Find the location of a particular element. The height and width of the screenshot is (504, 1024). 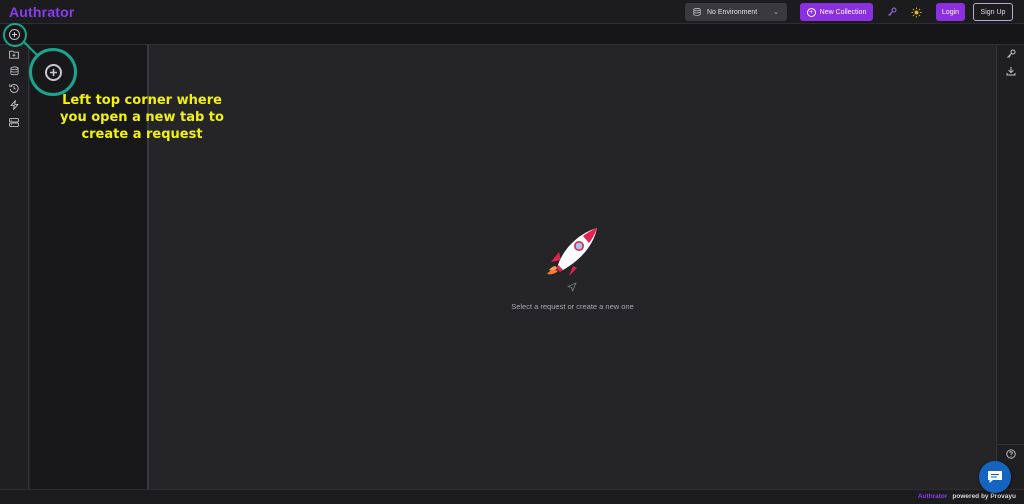

right-rail is located at coordinates (1010, 267).